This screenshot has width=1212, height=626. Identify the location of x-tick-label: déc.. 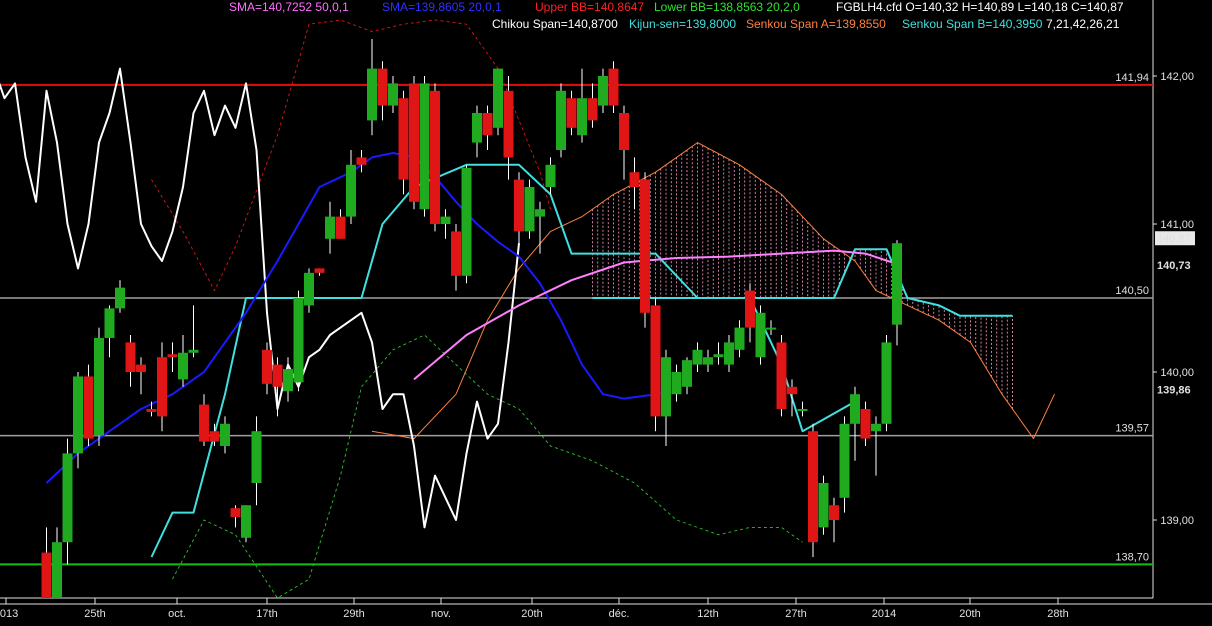
(619, 614).